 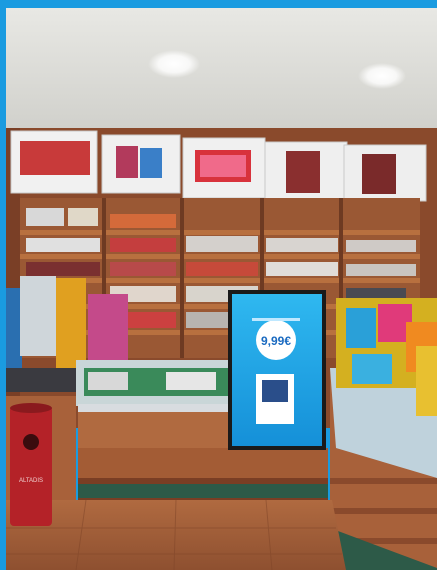 What do you see at coordinates (277, 370) in the screenshot?
I see `price-display-screen: 9,99€` at bounding box center [277, 370].